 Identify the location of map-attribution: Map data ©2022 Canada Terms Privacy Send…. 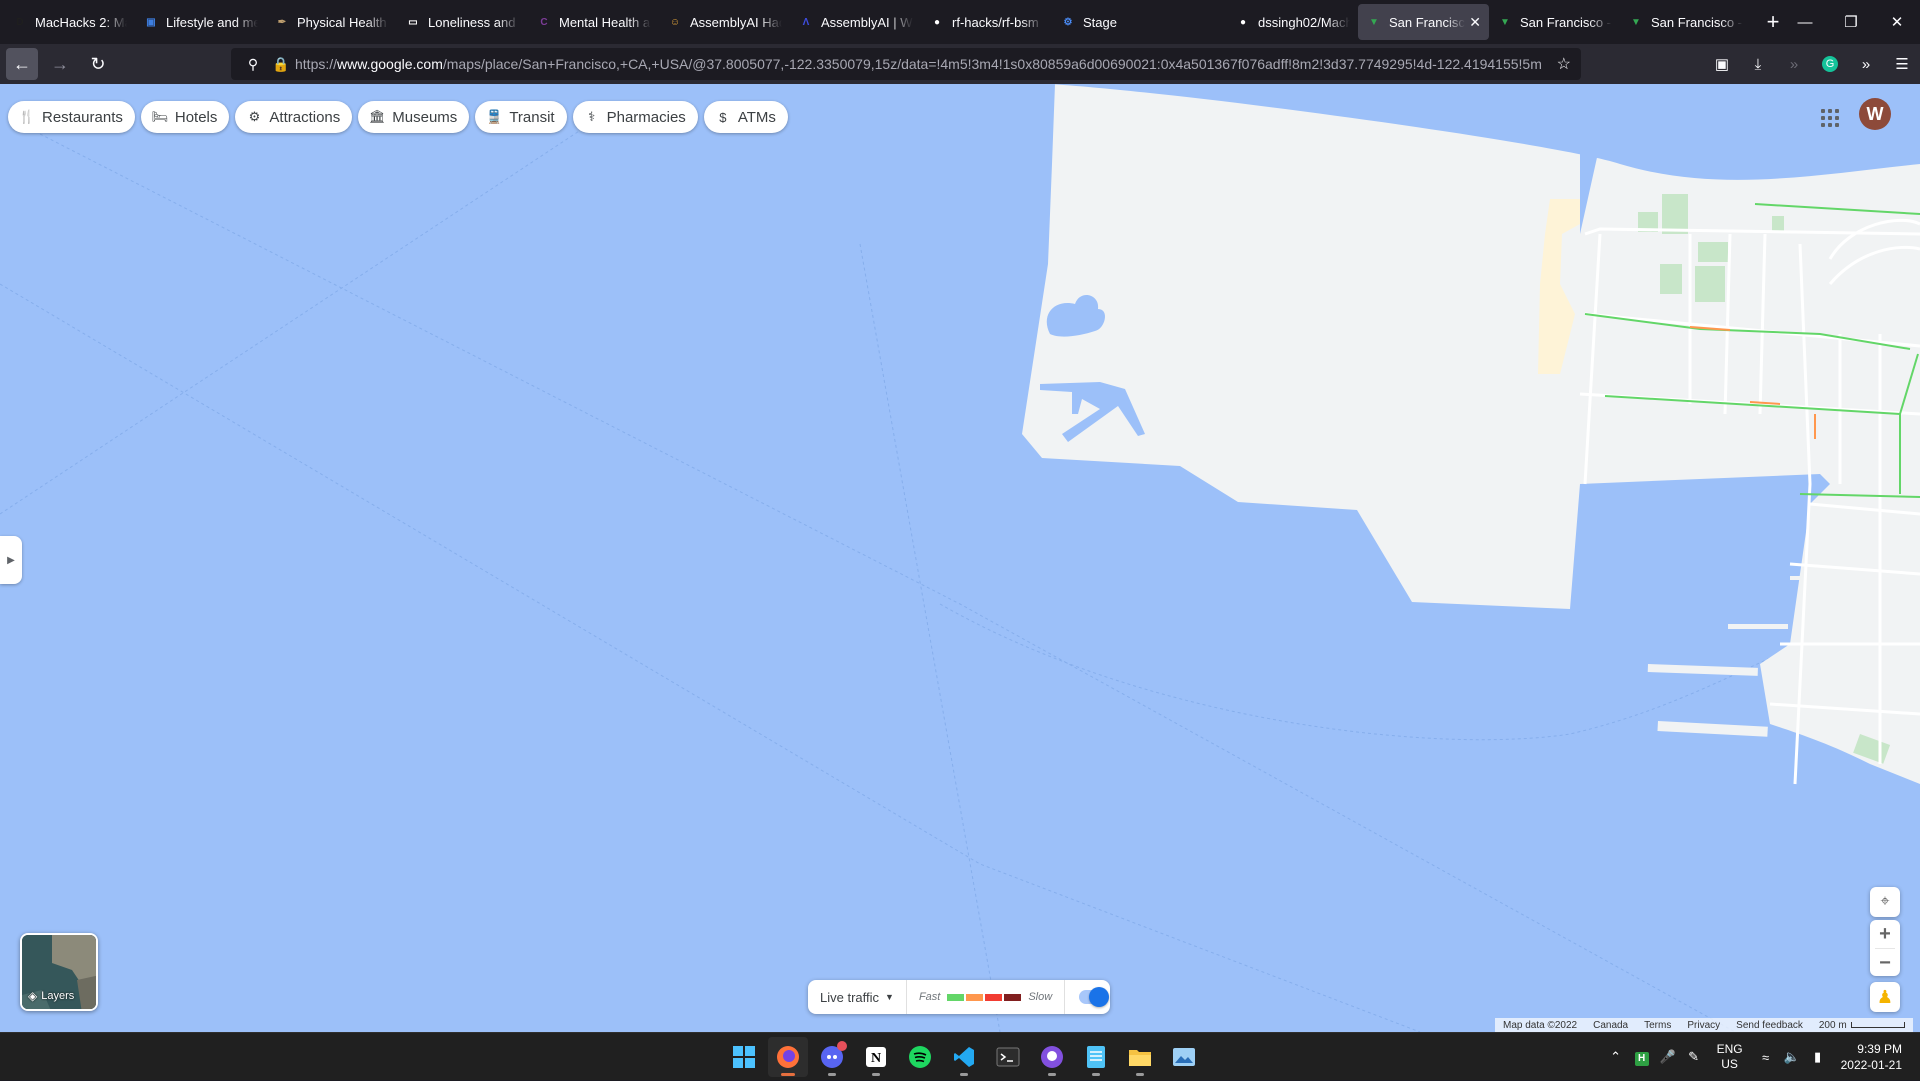
(1704, 1025).